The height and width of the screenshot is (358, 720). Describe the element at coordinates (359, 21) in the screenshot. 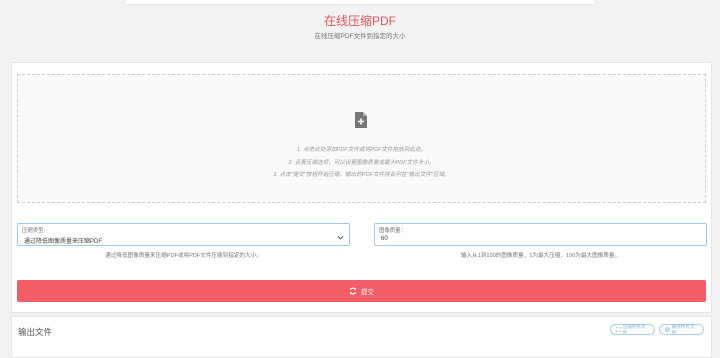

I see `page-title: 在线压缩PDF` at that location.